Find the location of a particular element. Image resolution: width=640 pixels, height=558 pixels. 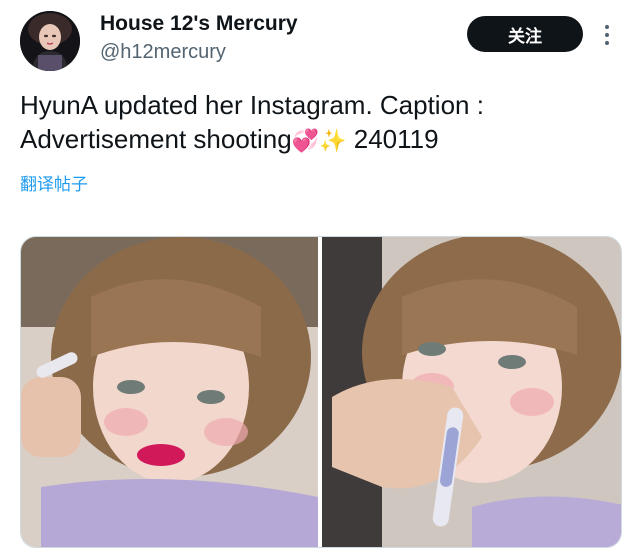

follow-button: 关注 is located at coordinates (525, 34).